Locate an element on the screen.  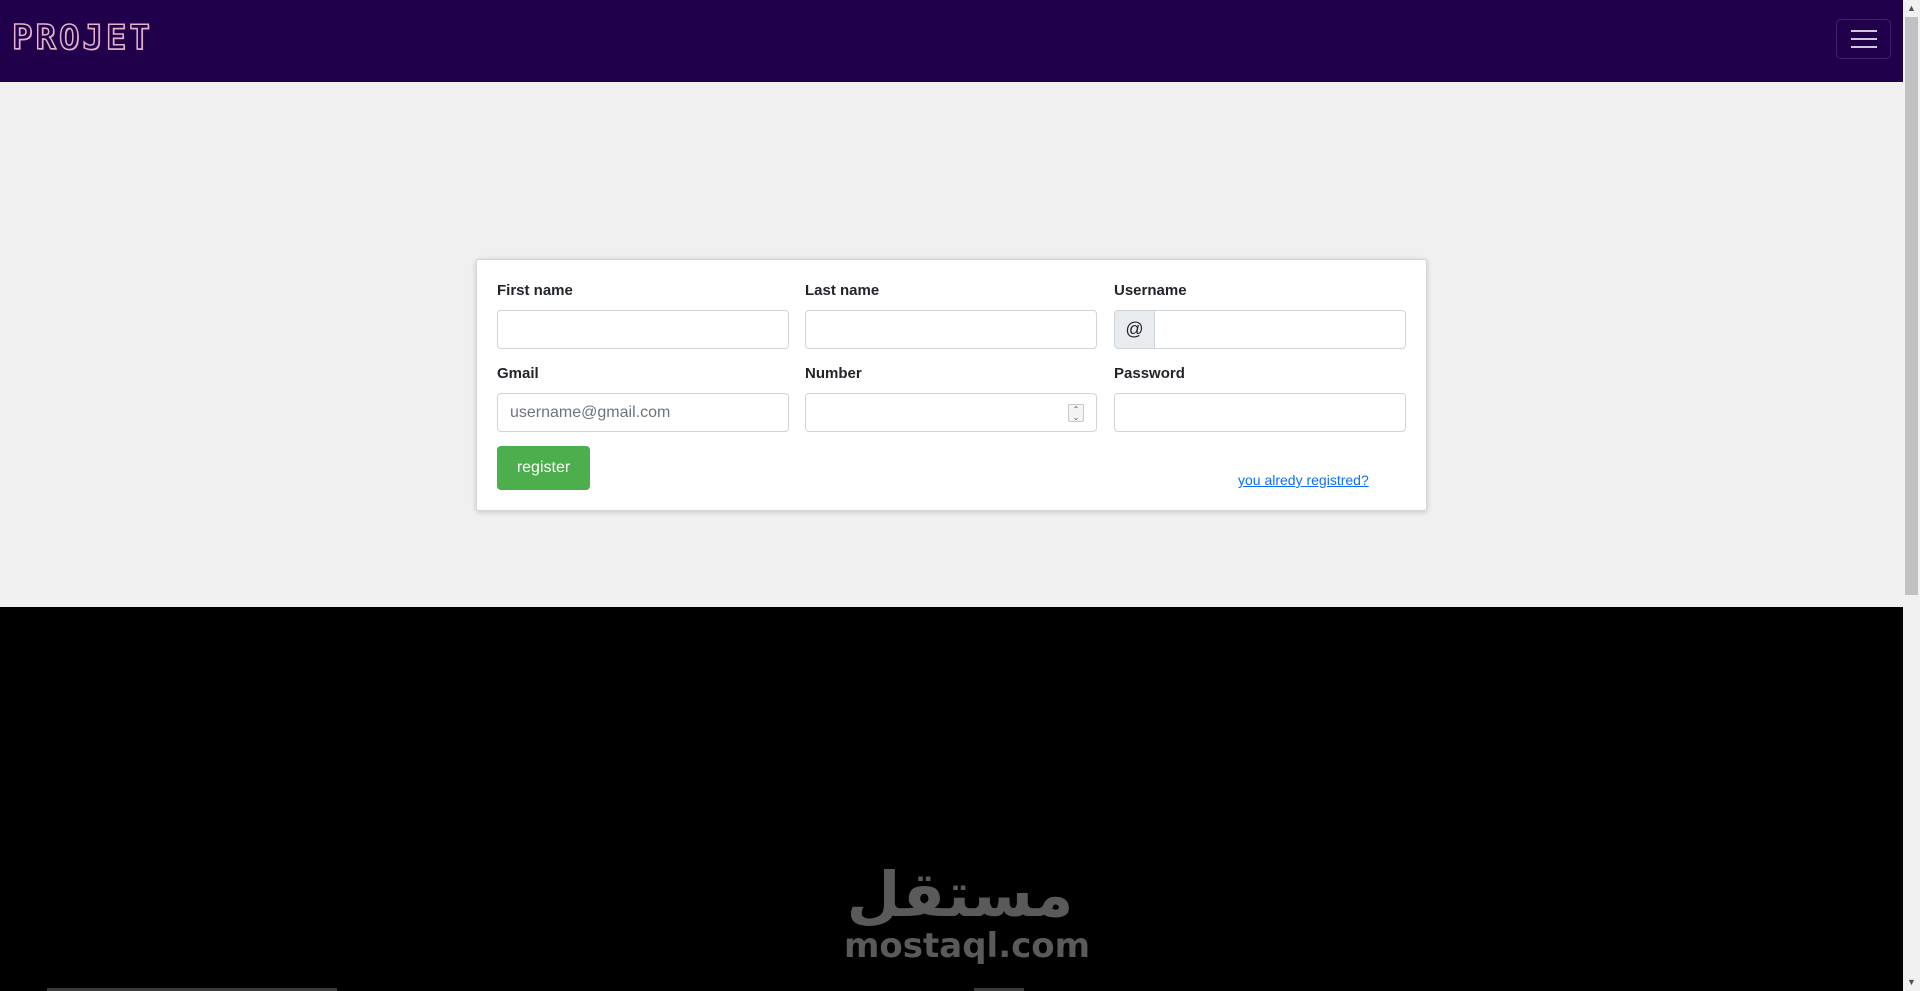
password-group: Password is located at coordinates (1260, 398).